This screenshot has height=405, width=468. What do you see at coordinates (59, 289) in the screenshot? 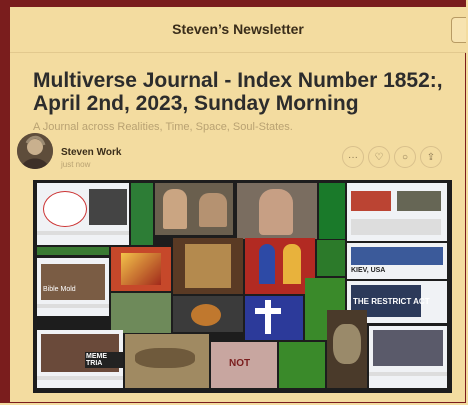
I see `mold-label: Bible Mold` at bounding box center [59, 289].